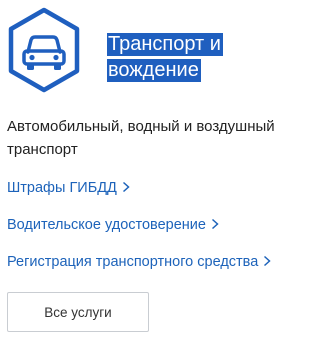 The height and width of the screenshot is (348, 321). What do you see at coordinates (44, 50) in the screenshot?
I see `car-icon` at bounding box center [44, 50].